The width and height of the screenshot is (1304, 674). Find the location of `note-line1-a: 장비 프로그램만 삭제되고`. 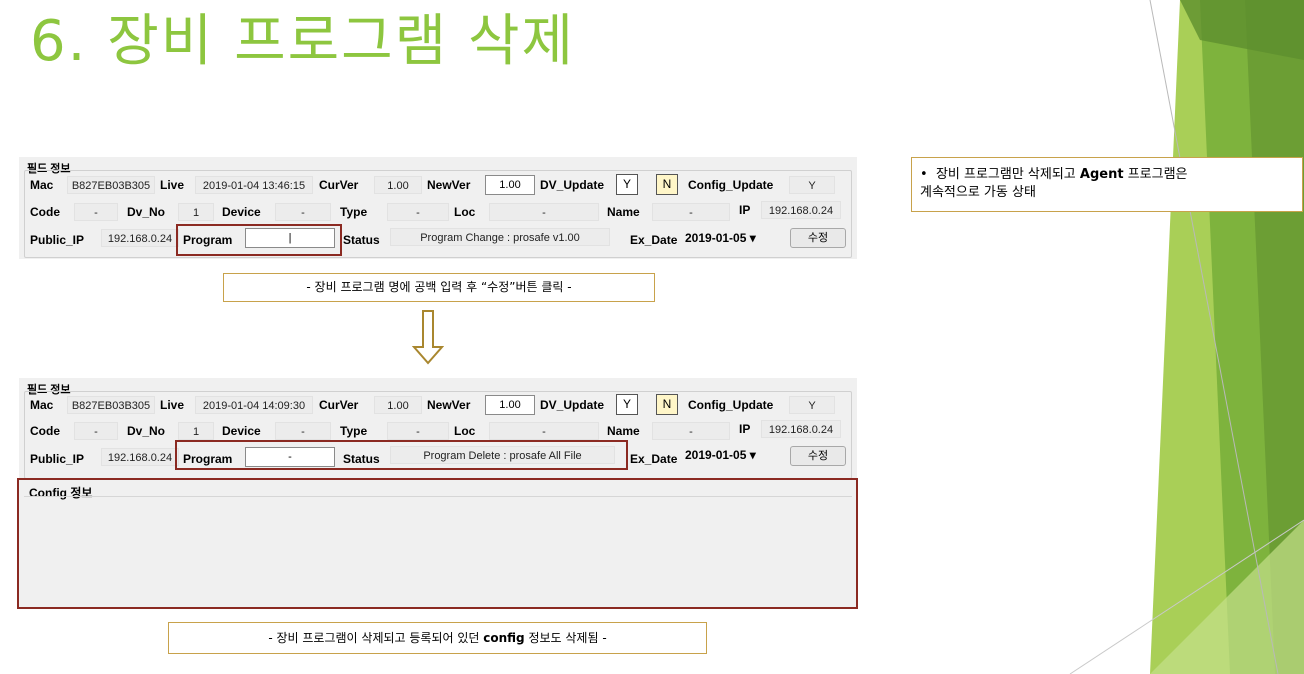

note-line1-a: 장비 프로그램만 삭제되고 is located at coordinates (1007, 174).